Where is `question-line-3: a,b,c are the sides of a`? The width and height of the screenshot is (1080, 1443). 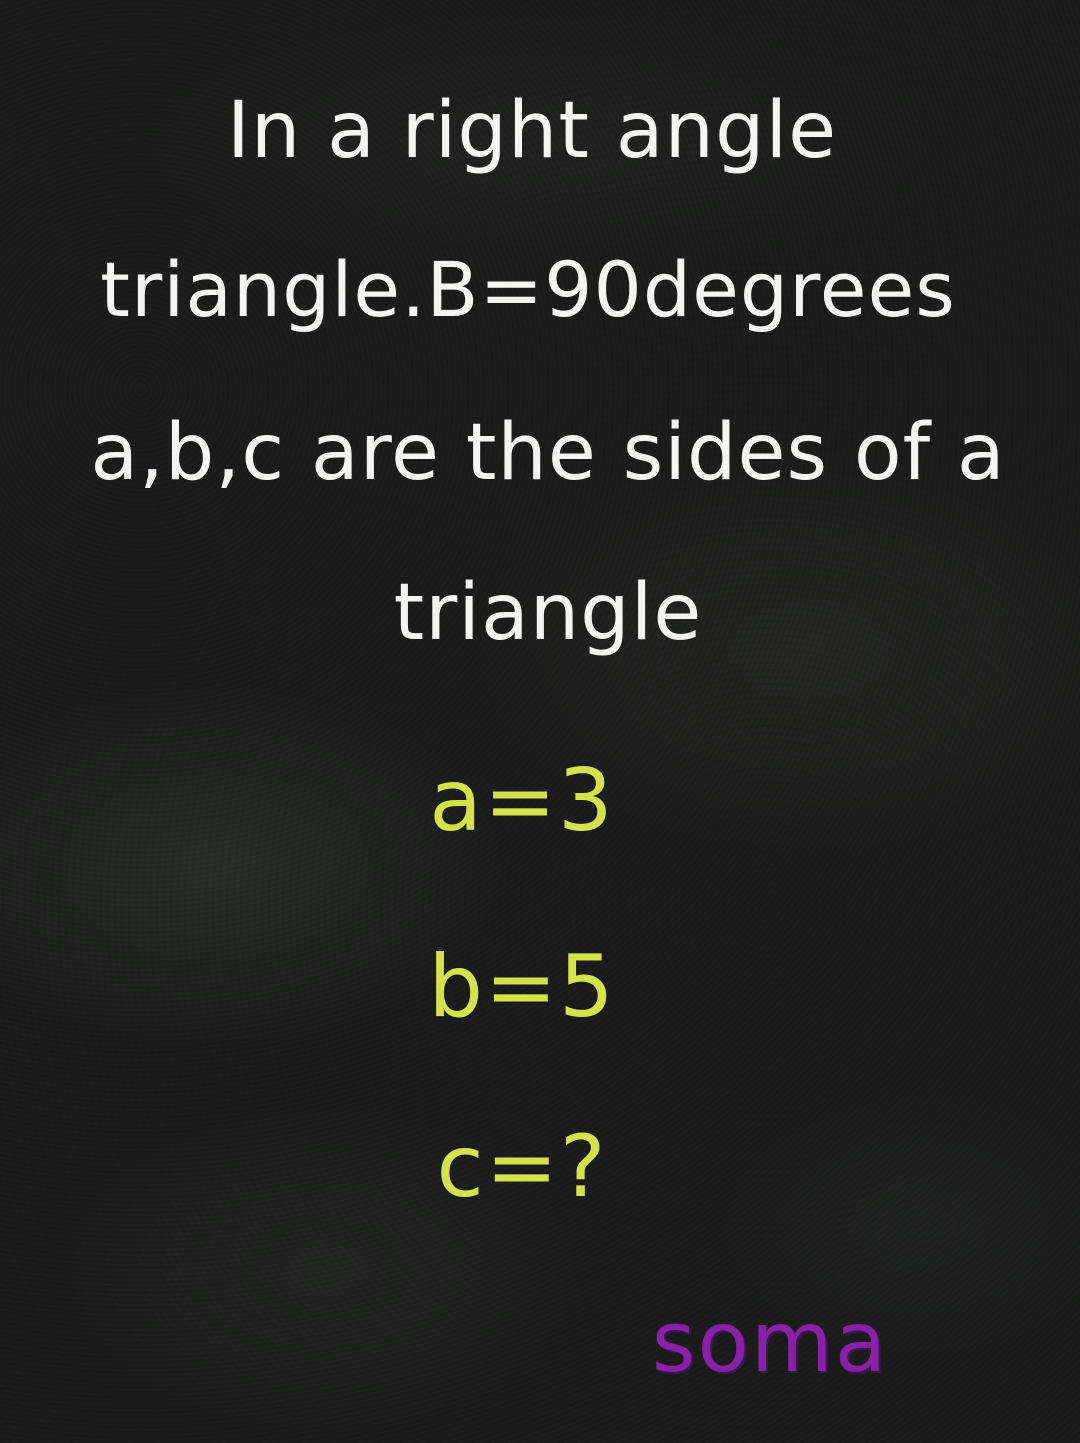
question-line-3: a,b,c are the sides of a is located at coordinates (548, 453).